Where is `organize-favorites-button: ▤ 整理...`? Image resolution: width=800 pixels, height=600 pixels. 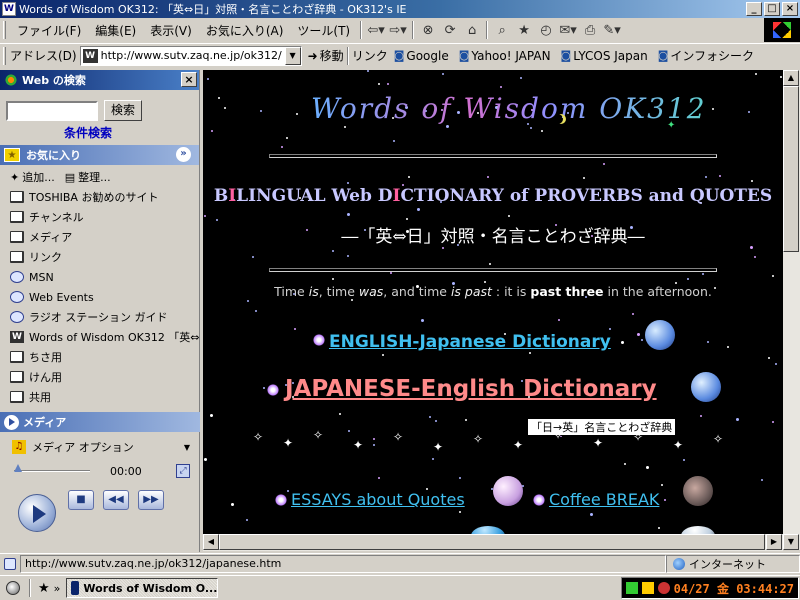 organize-favorites-button: ▤ 整理... is located at coordinates (88, 177).